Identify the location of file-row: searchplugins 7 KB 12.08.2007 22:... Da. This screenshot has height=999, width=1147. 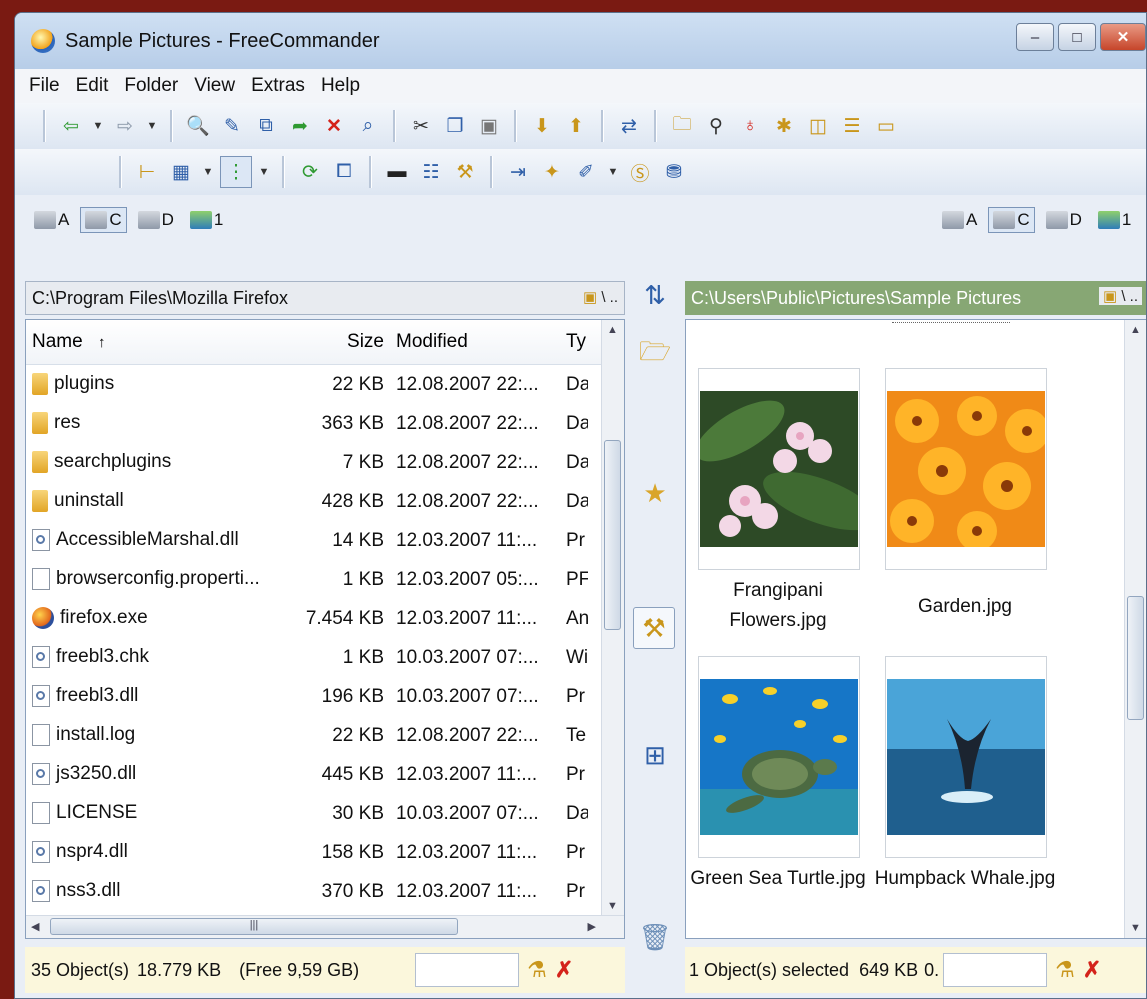
(325, 462).